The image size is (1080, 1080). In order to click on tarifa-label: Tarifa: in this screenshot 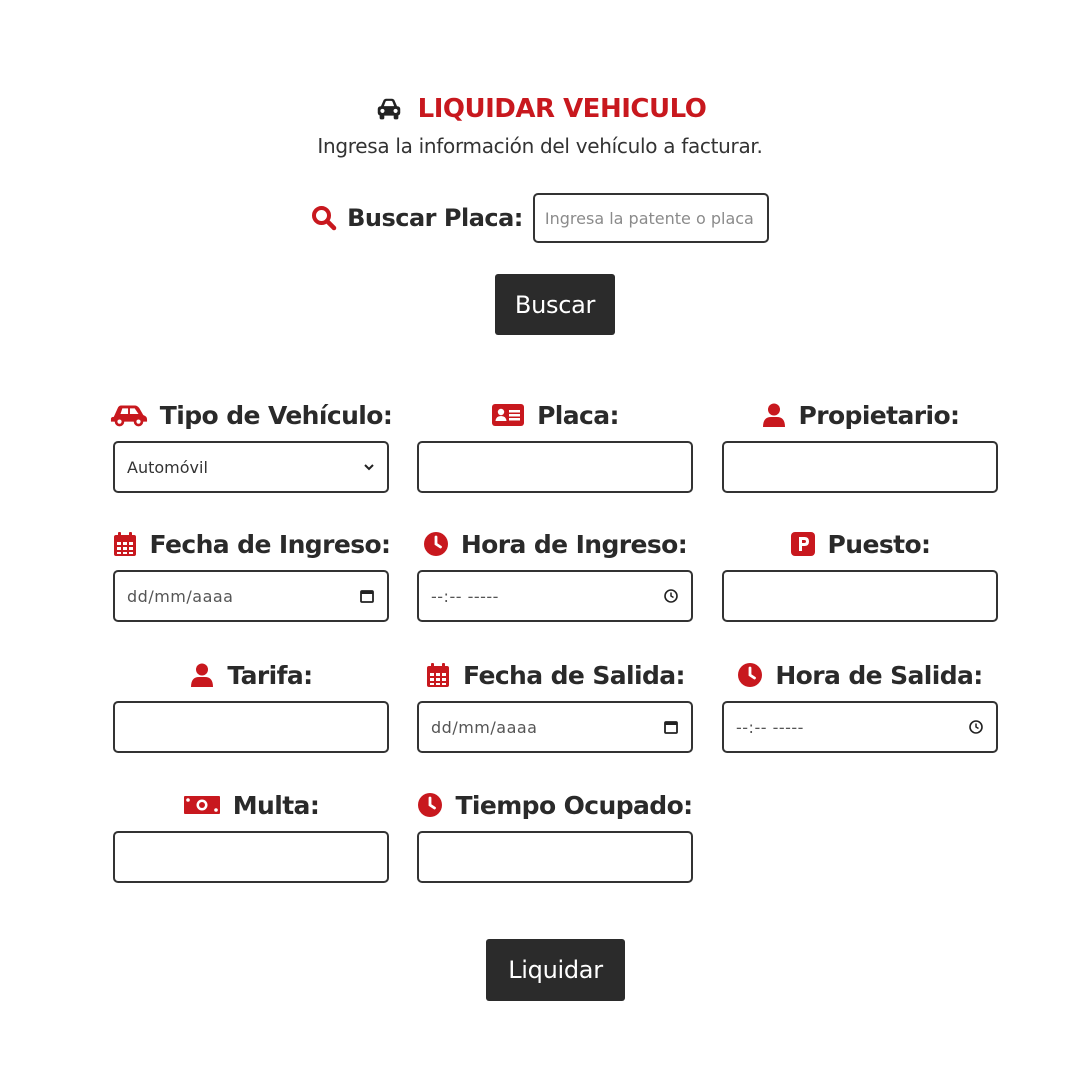, I will do `click(251, 675)`.